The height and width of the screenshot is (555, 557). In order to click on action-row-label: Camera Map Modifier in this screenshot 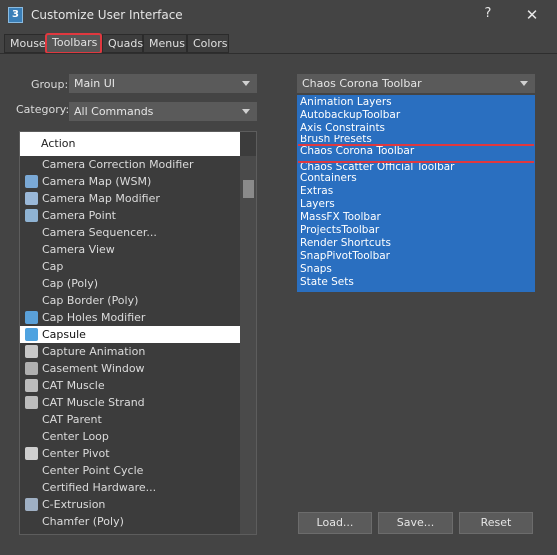, I will do `click(101, 198)`.